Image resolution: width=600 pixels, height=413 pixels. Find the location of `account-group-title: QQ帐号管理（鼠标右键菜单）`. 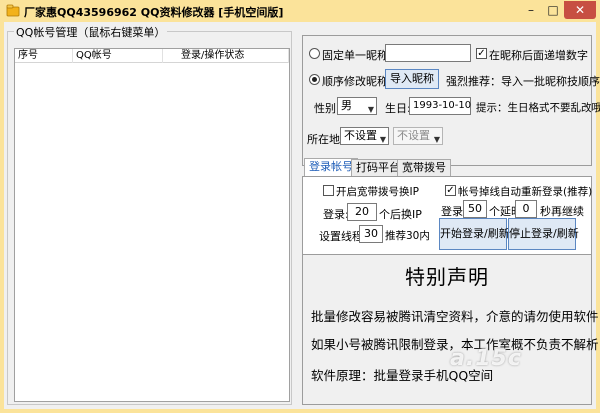

account-group-title: QQ帐号管理（鼠标右键菜单） is located at coordinates (91, 32).